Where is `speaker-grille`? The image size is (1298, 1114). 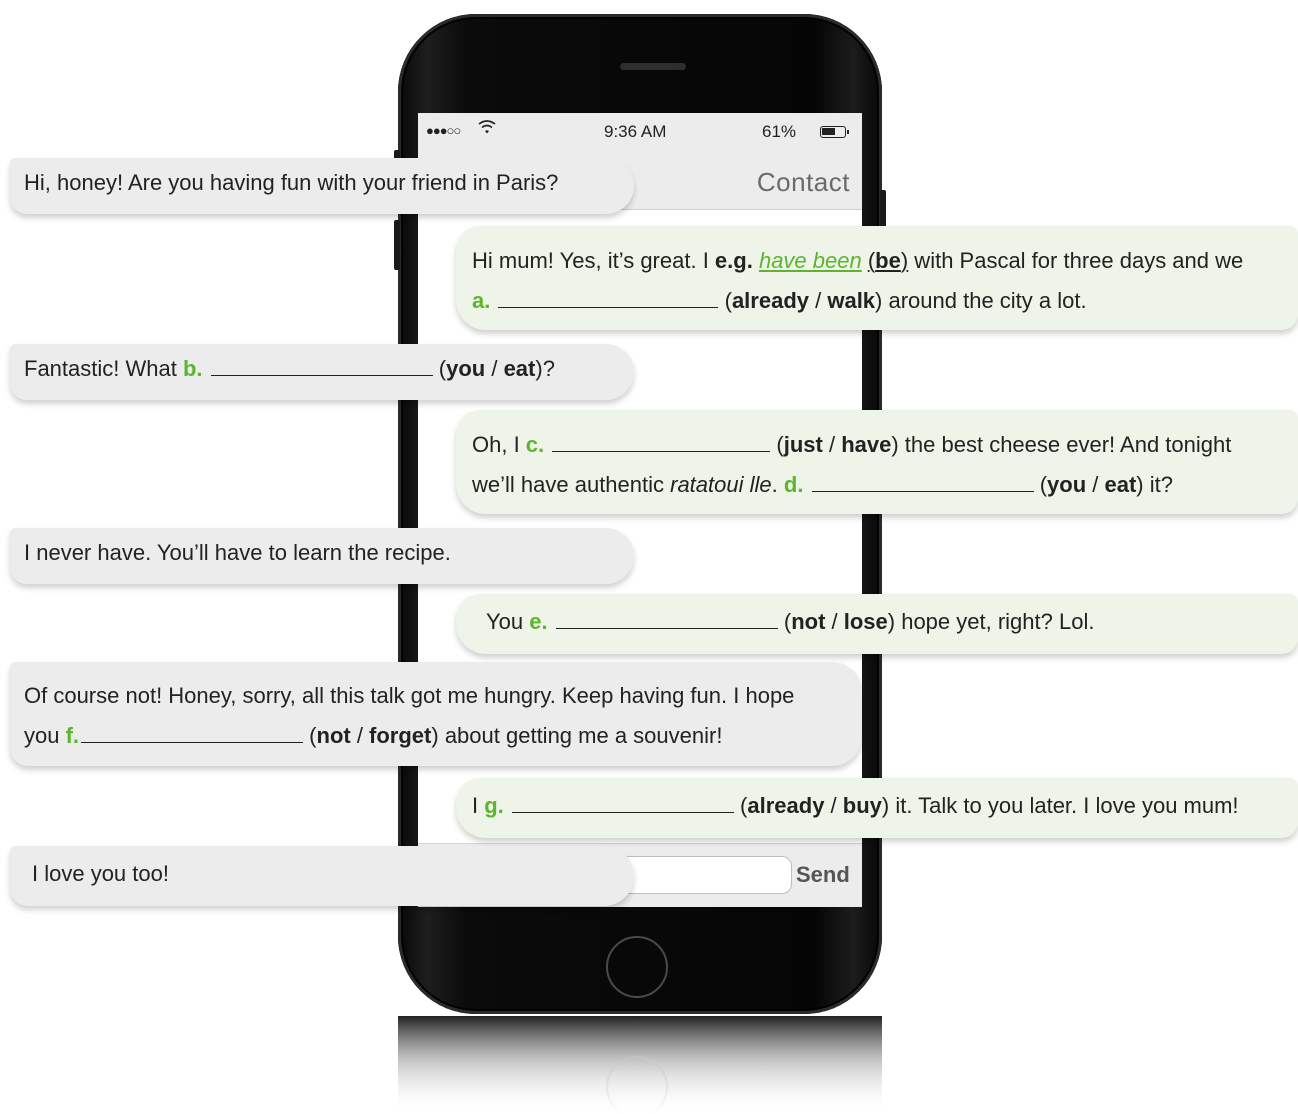 speaker-grille is located at coordinates (653, 66).